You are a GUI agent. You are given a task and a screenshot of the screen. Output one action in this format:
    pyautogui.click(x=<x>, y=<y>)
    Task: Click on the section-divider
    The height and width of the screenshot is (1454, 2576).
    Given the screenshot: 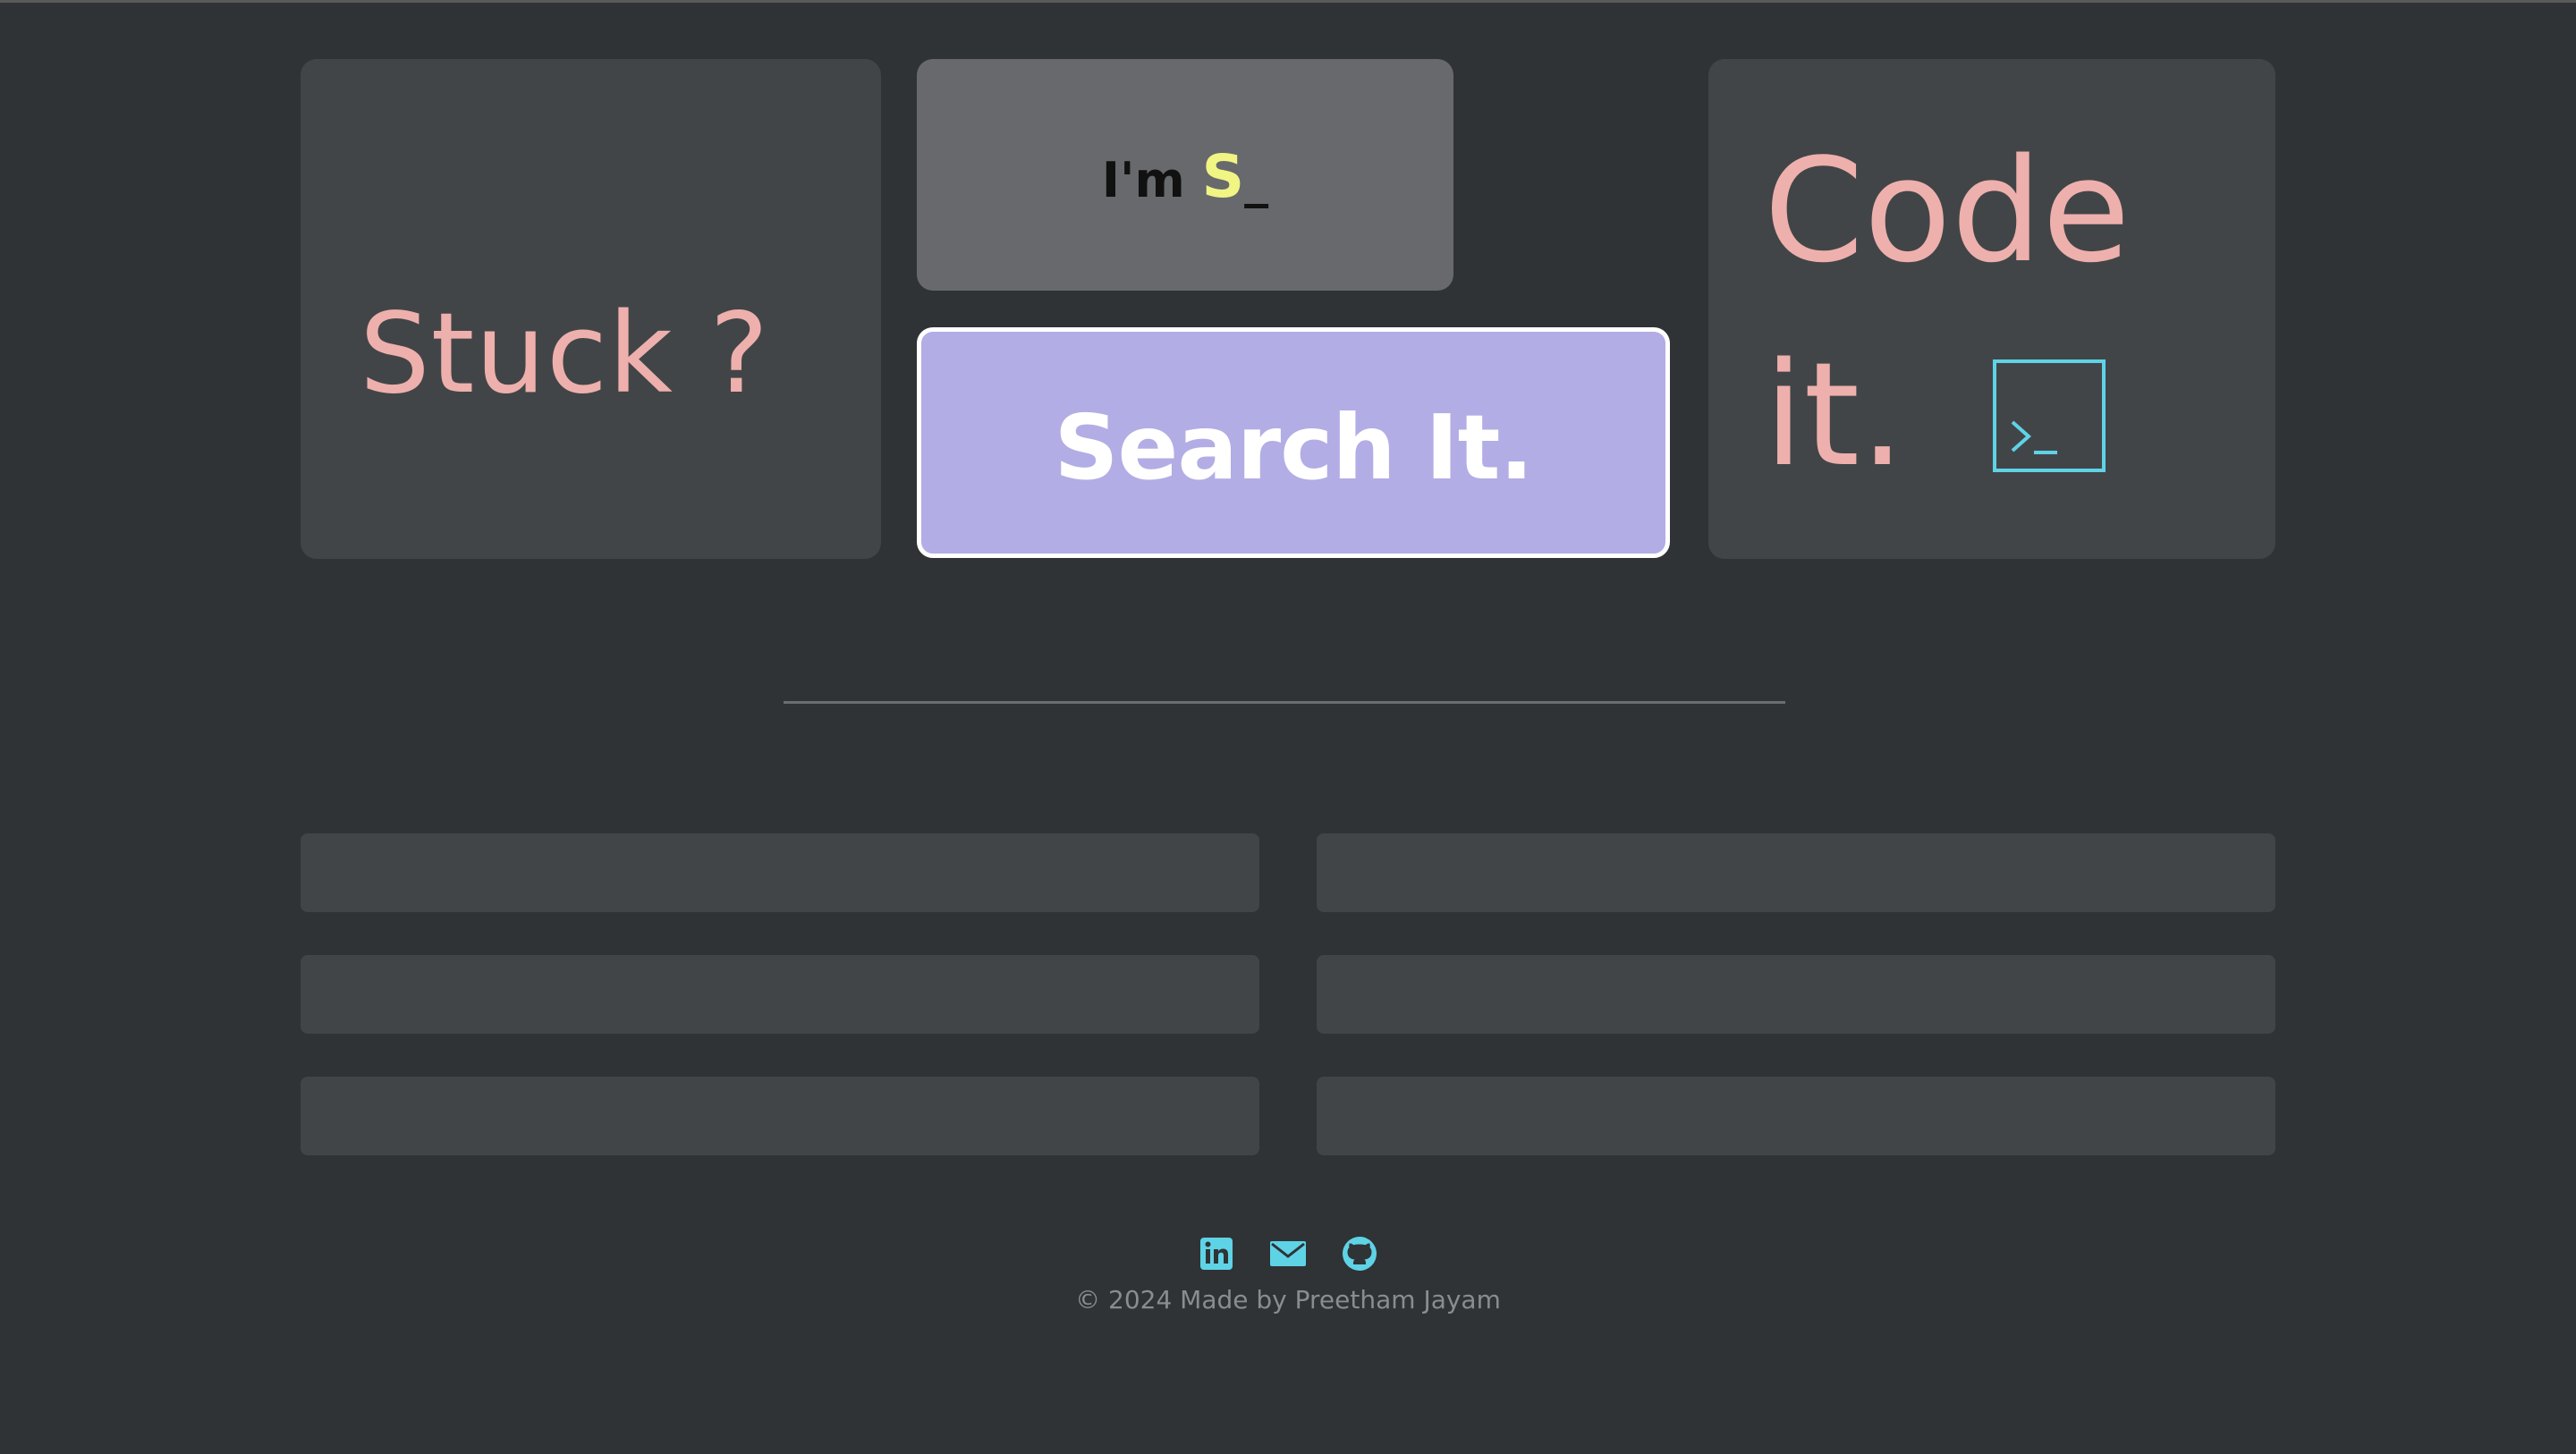 What is the action you would take?
    pyautogui.click(x=1284, y=703)
    